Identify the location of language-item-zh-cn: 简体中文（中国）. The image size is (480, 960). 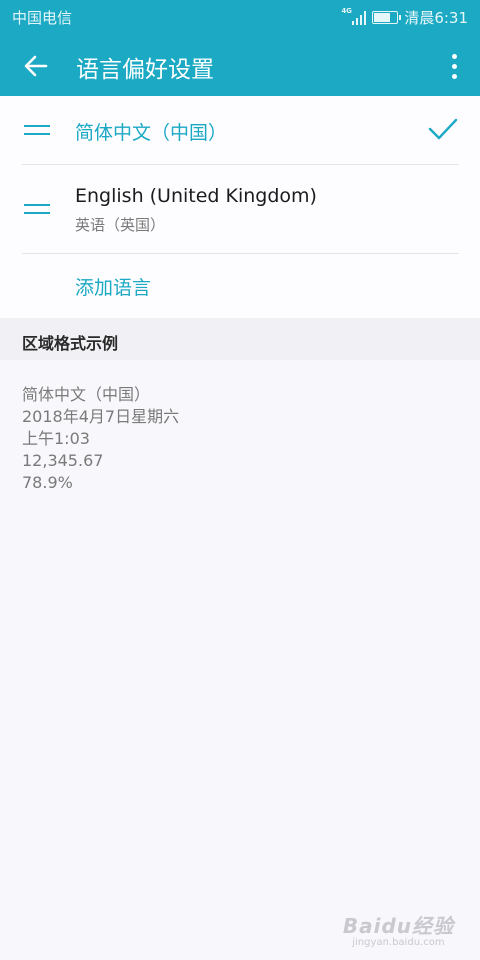
(240, 130).